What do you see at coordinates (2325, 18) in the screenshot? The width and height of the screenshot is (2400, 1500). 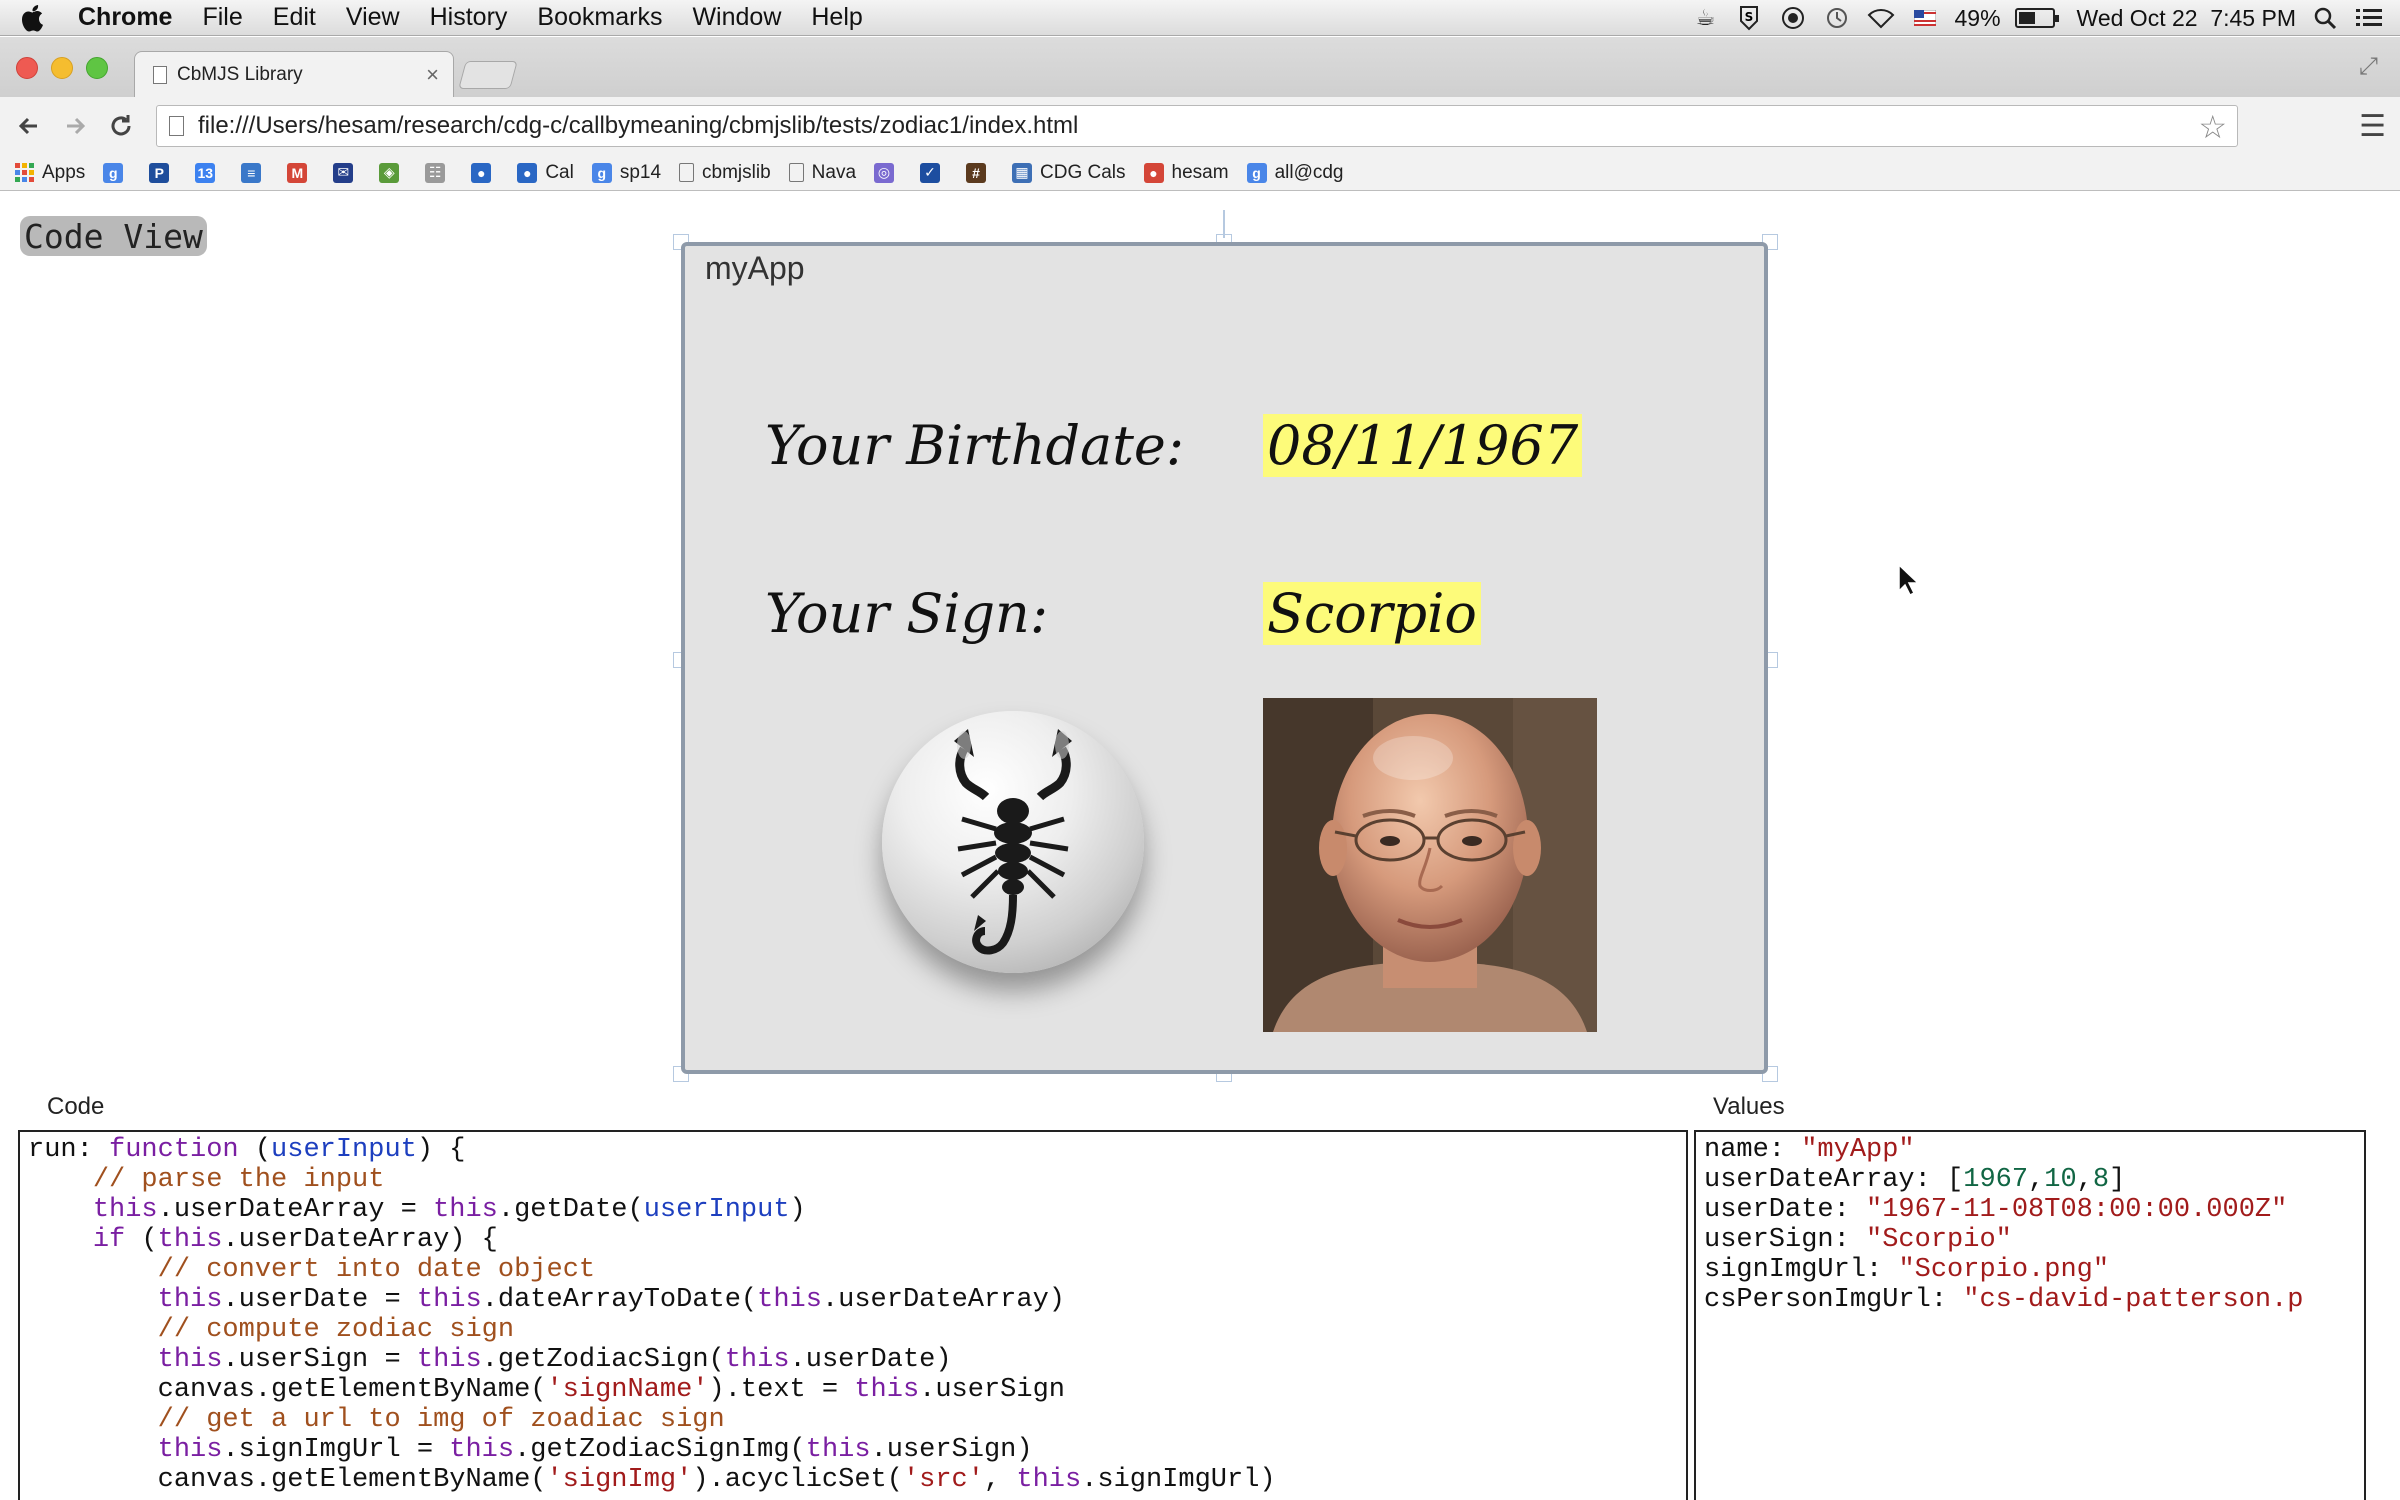 I see `search-icon` at bounding box center [2325, 18].